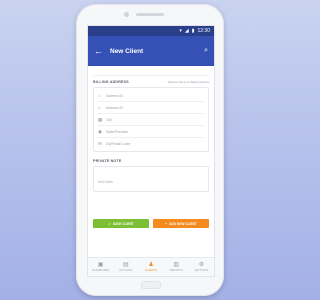  I want to click on nav-settings: ⚙ SETTINGS, so click(201, 267).